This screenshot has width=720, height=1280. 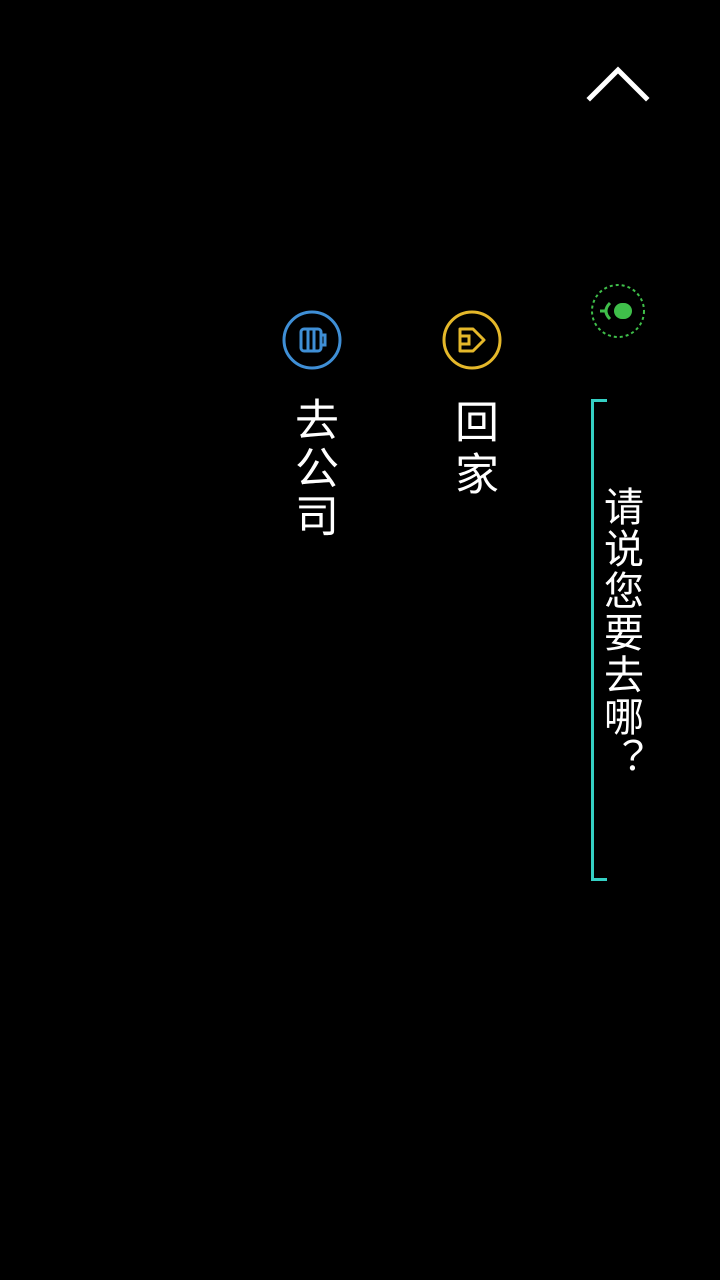 What do you see at coordinates (312, 469) in the screenshot?
I see `option-label: 去公司` at bounding box center [312, 469].